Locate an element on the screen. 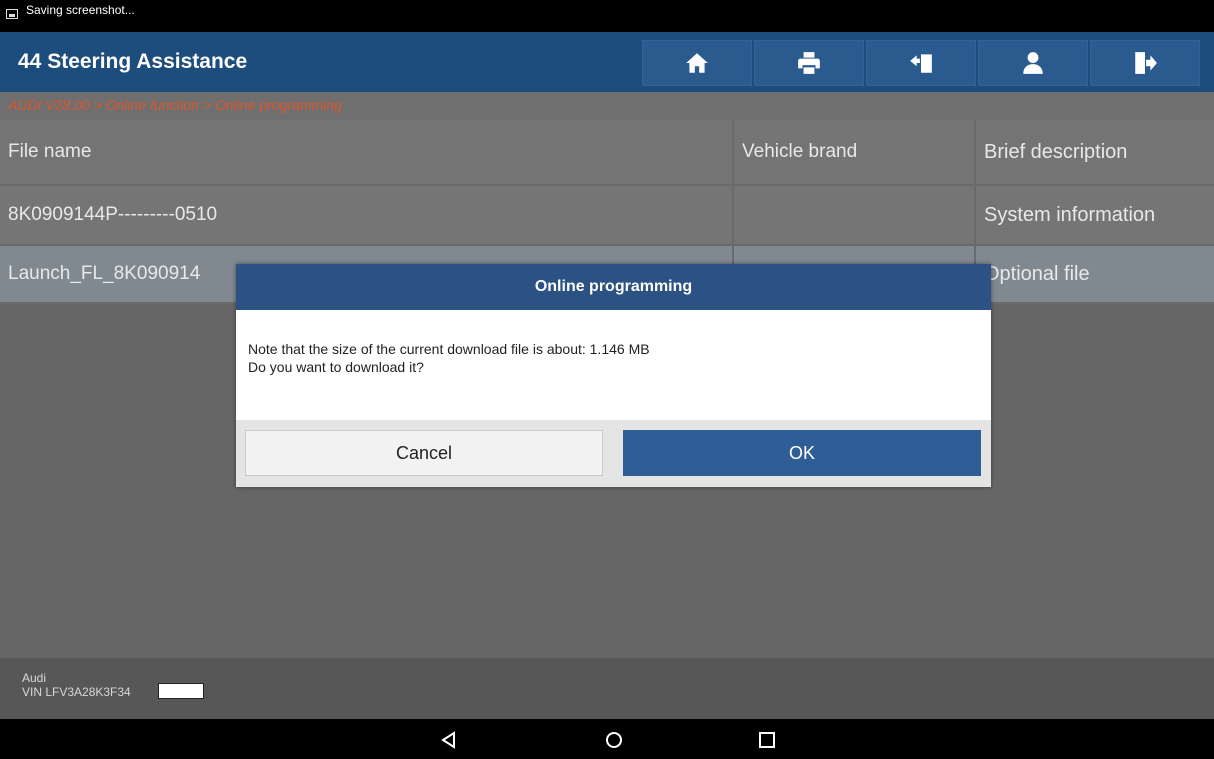  exit-icon is located at coordinates (1146, 63).